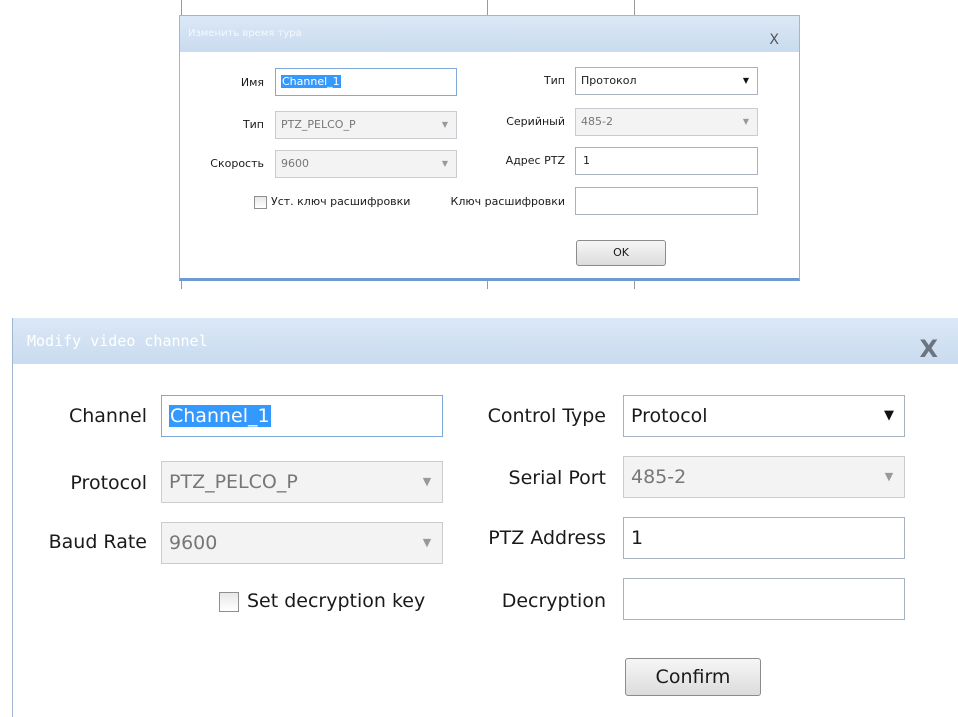 The width and height of the screenshot is (958, 717). Describe the element at coordinates (489, 34) in the screenshot. I see `dialog-titlebar: Изменить время тура X` at that location.